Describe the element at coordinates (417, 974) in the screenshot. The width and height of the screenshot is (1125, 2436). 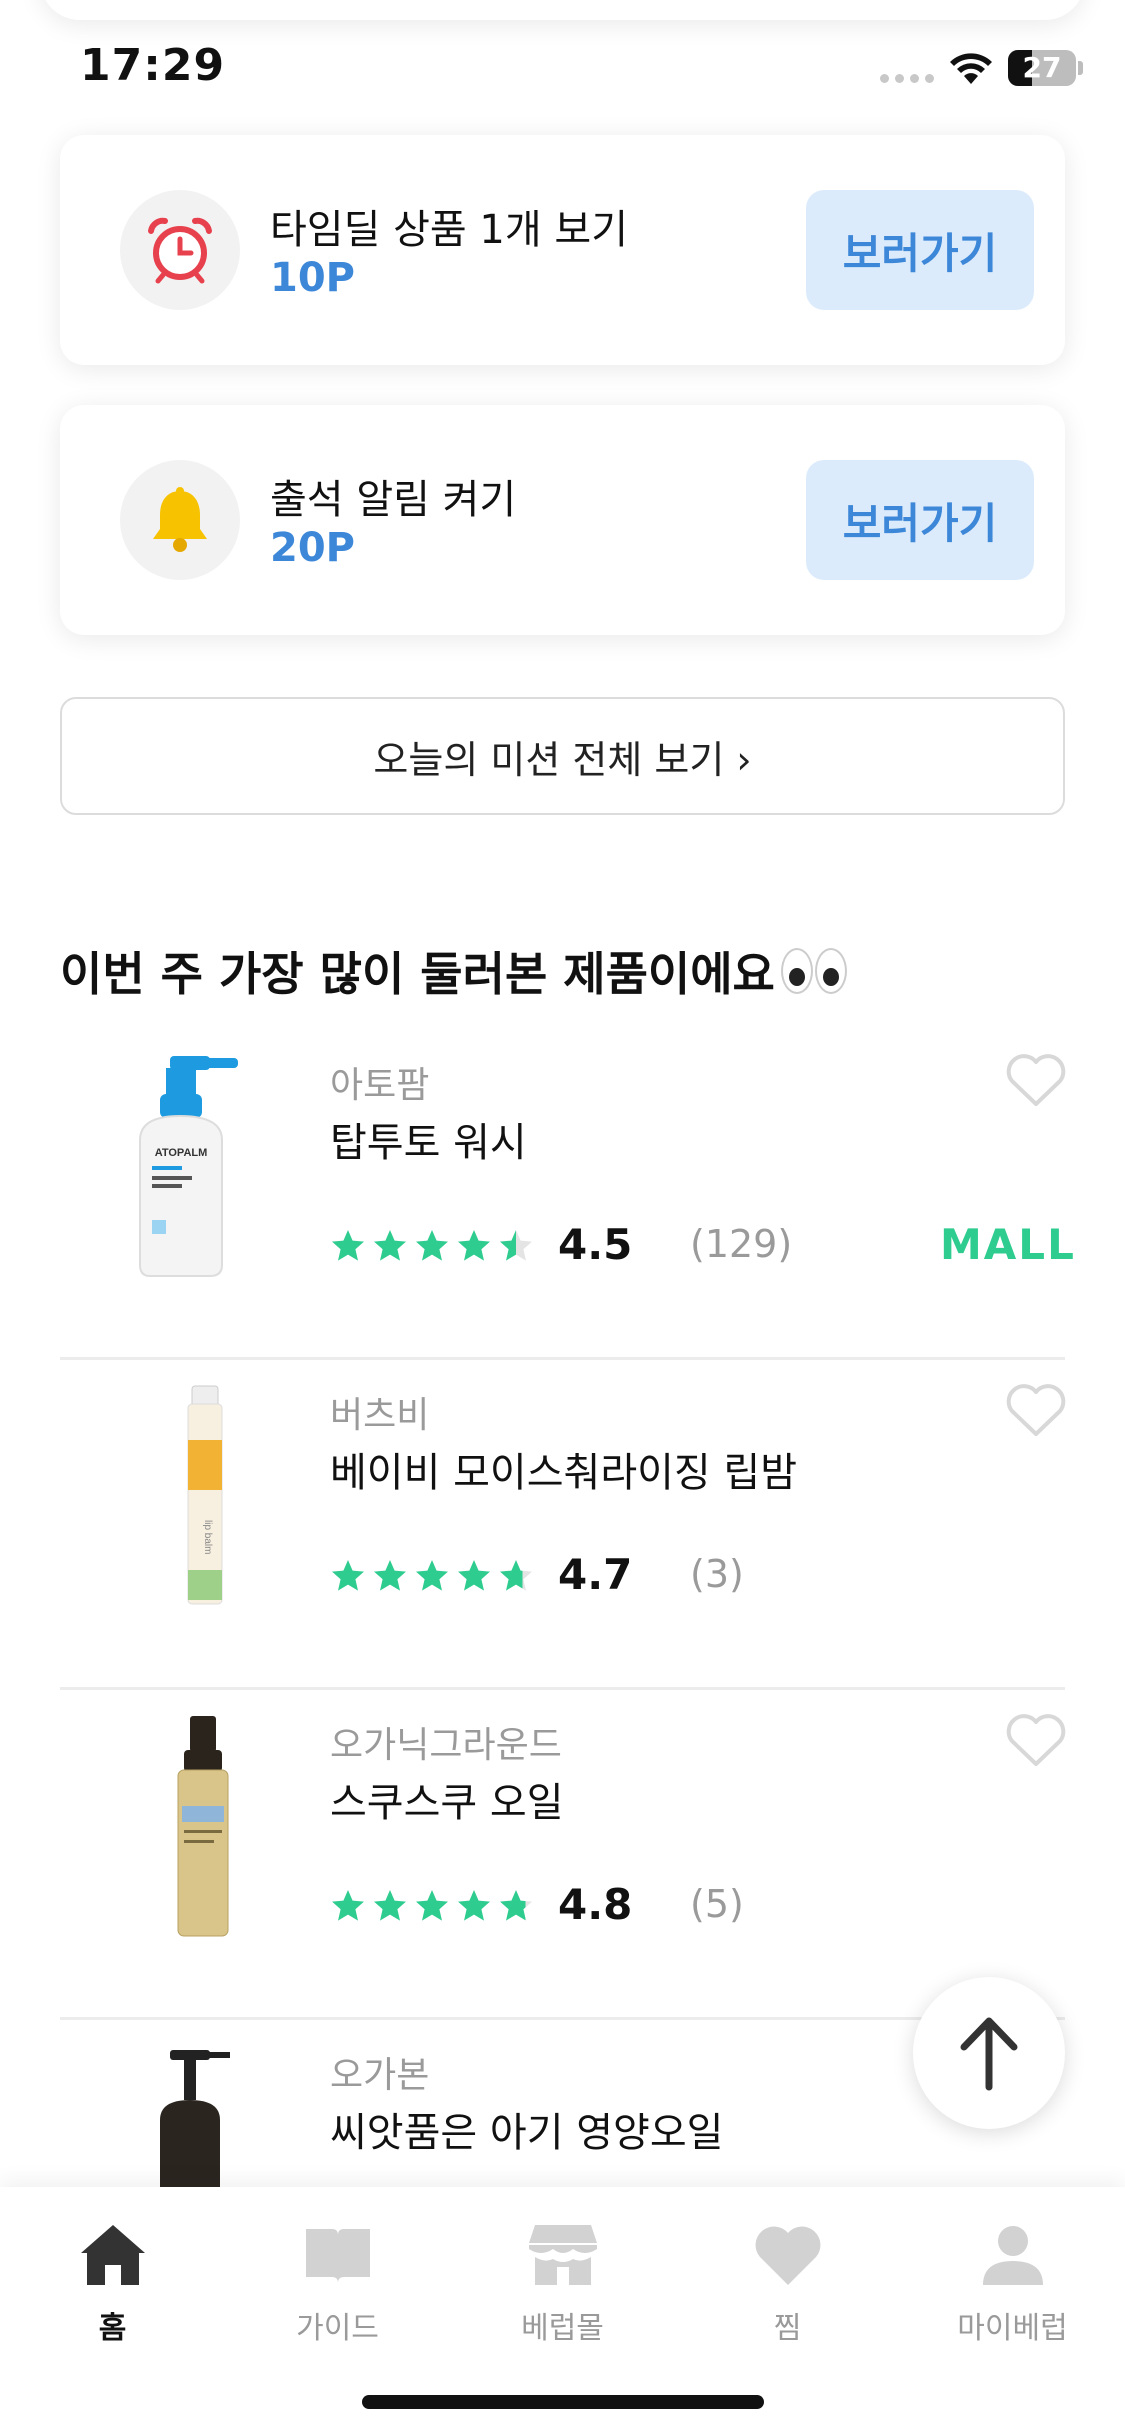
I see `section-title-text: 이번 주 가장 많이 둘러본 제품이에요` at that location.